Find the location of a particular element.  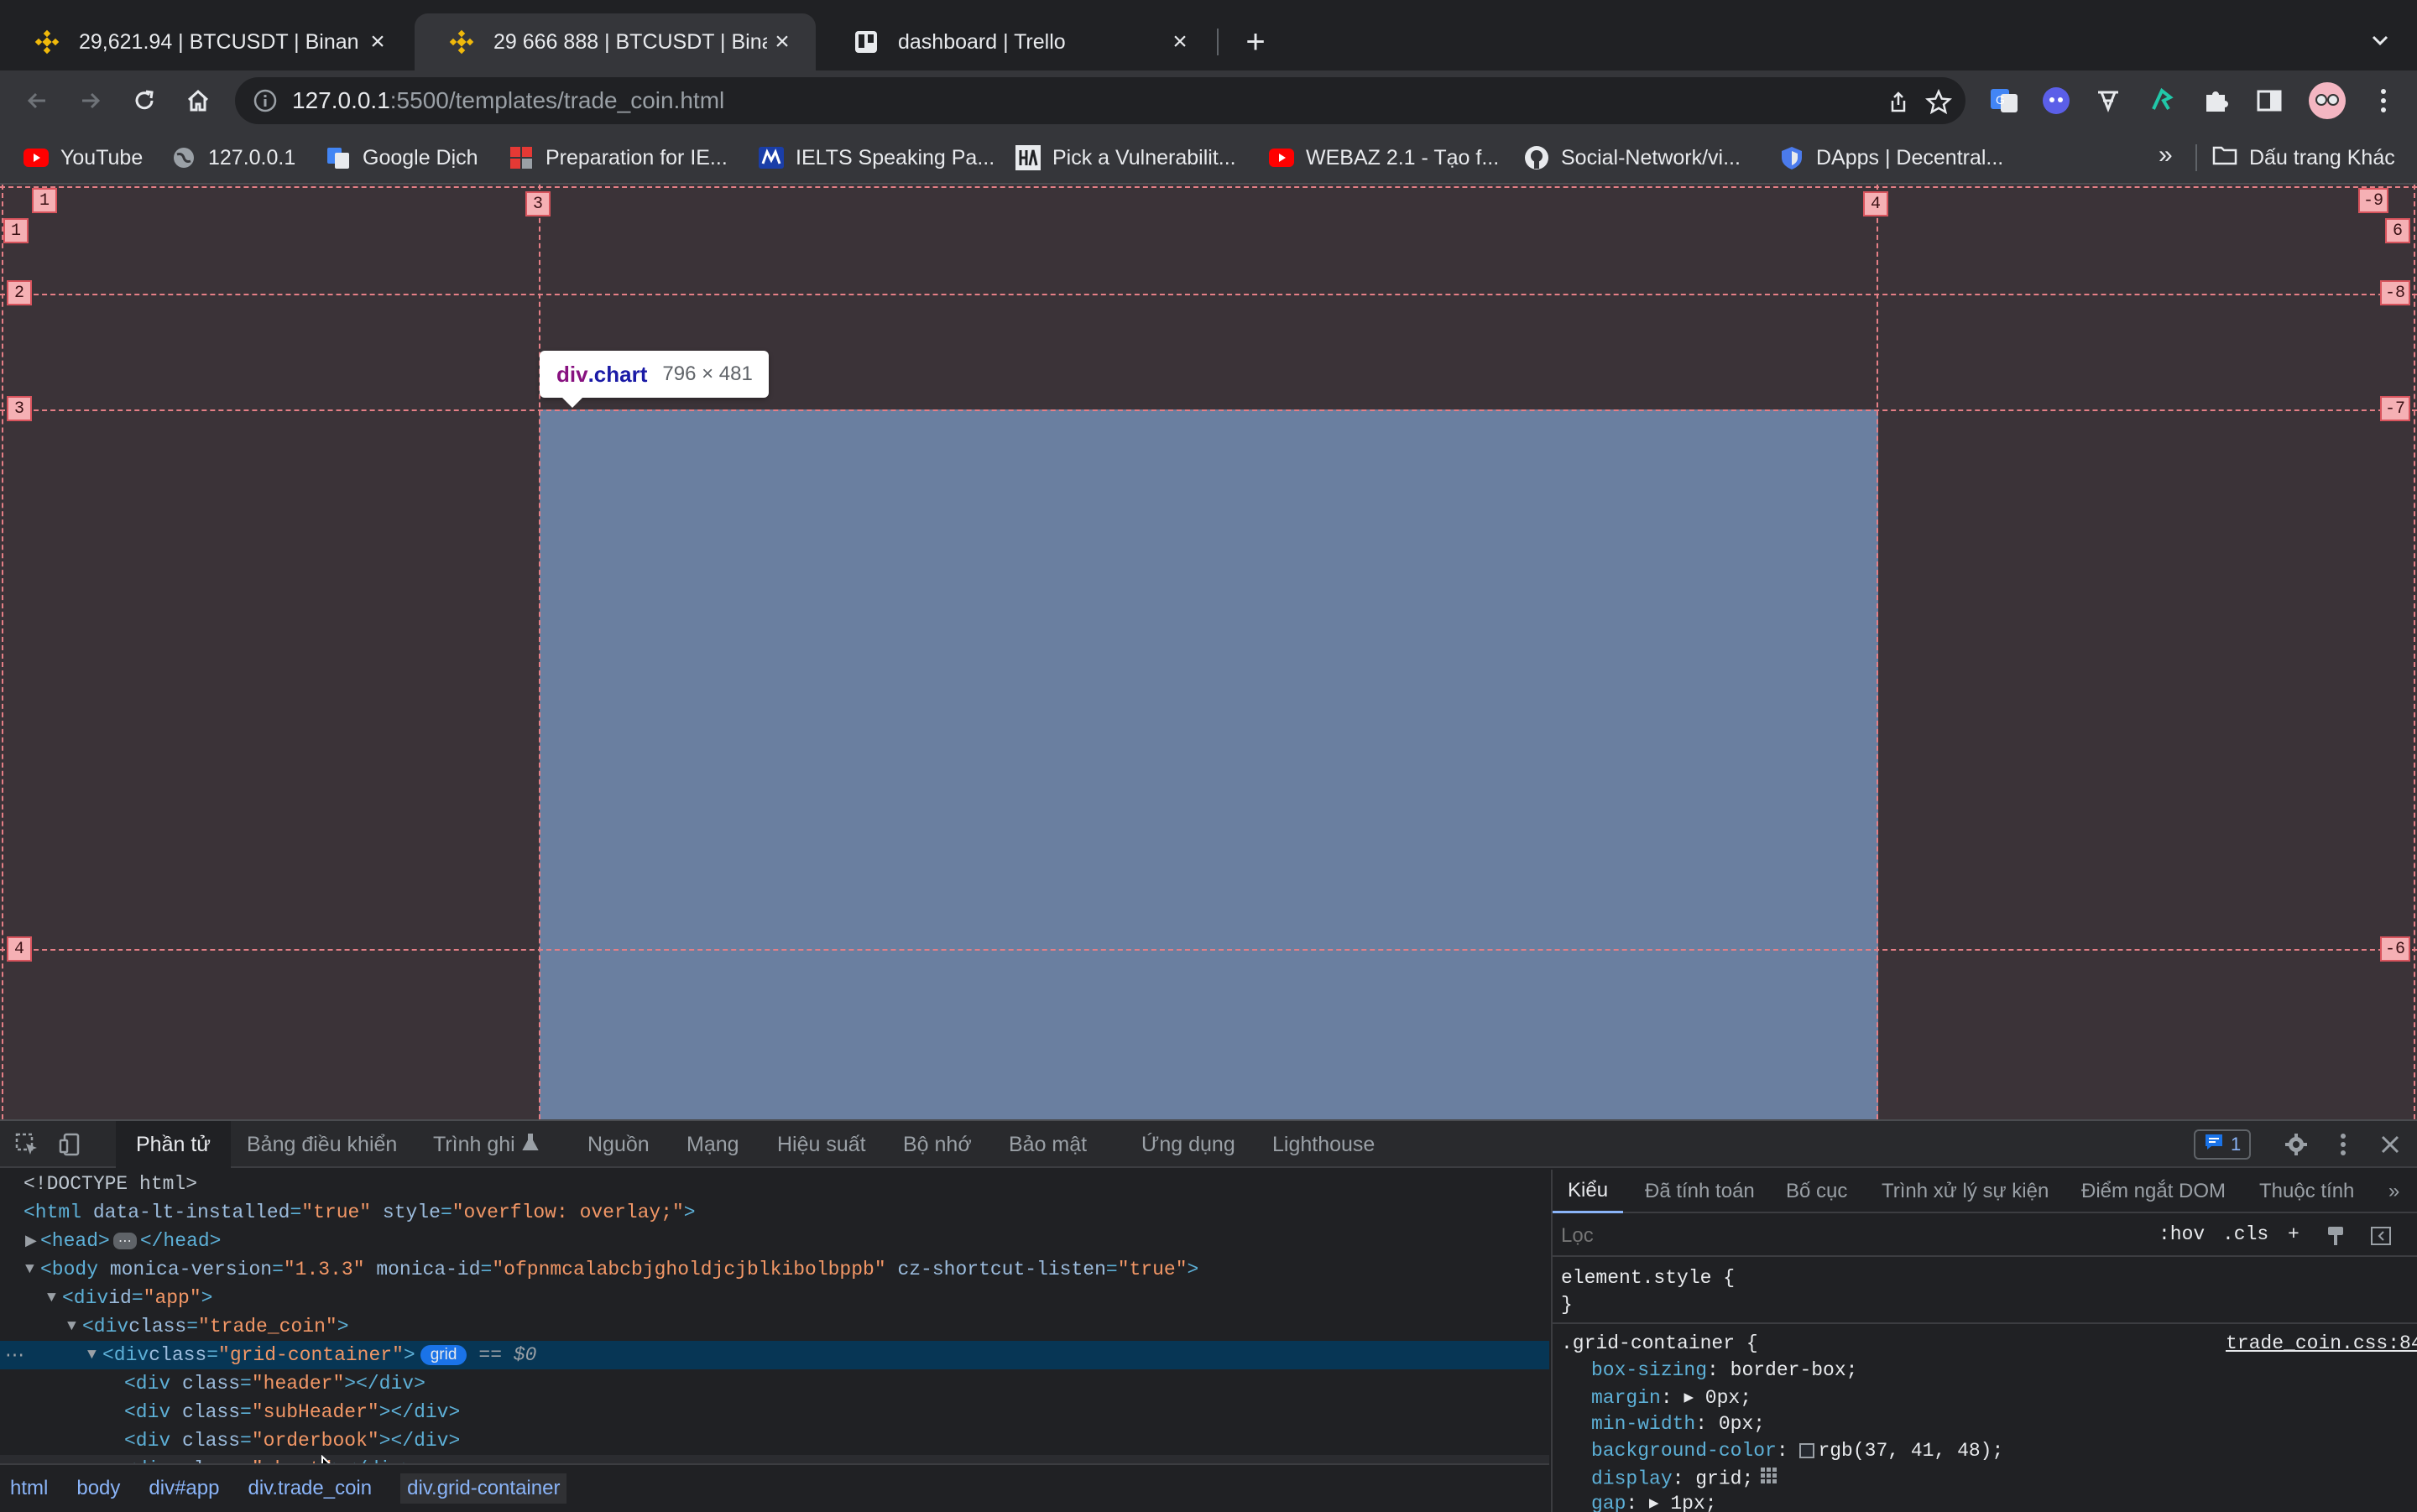

browser-tab: 29,621.94 | BTCUSDT | Binan × is located at coordinates (205, 42).